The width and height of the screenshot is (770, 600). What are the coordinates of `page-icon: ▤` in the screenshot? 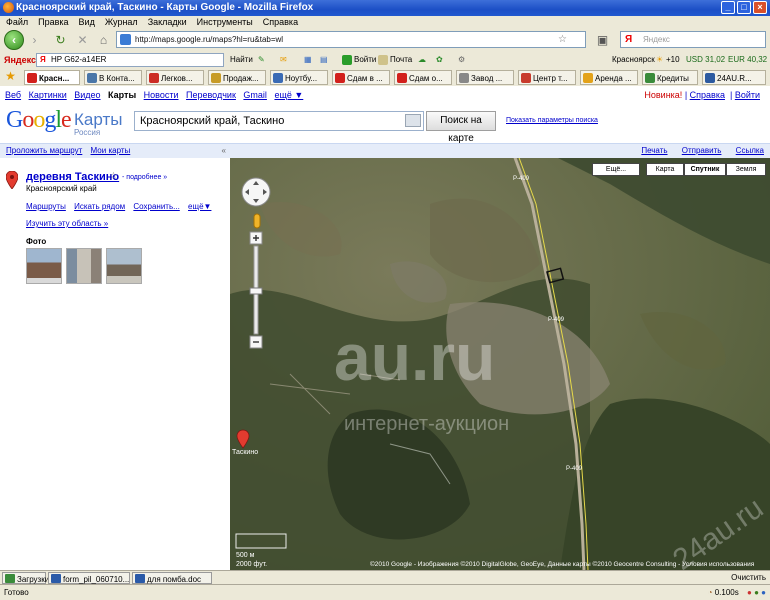 It's located at (324, 60).